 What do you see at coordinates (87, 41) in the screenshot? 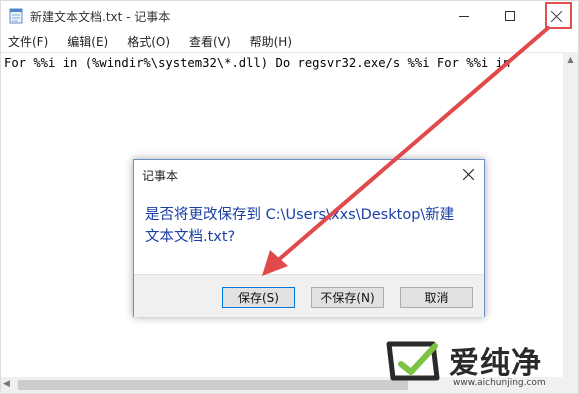
I see `menu-edit: 编辑(E)` at bounding box center [87, 41].